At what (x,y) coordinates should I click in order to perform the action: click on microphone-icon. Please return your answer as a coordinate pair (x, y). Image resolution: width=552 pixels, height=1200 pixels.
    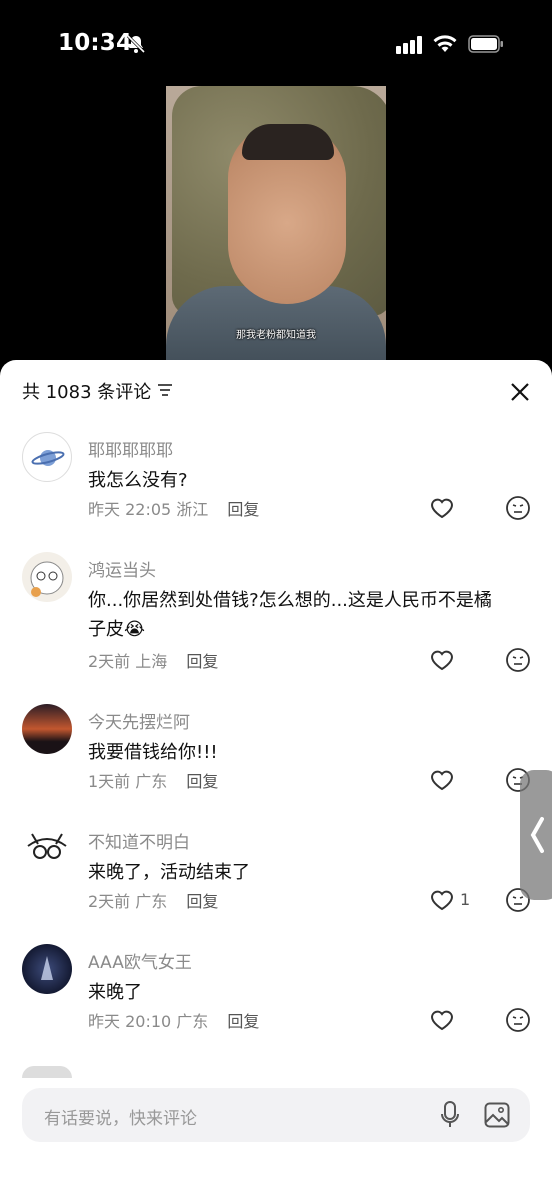
    Looking at the image, I should click on (450, 1117).